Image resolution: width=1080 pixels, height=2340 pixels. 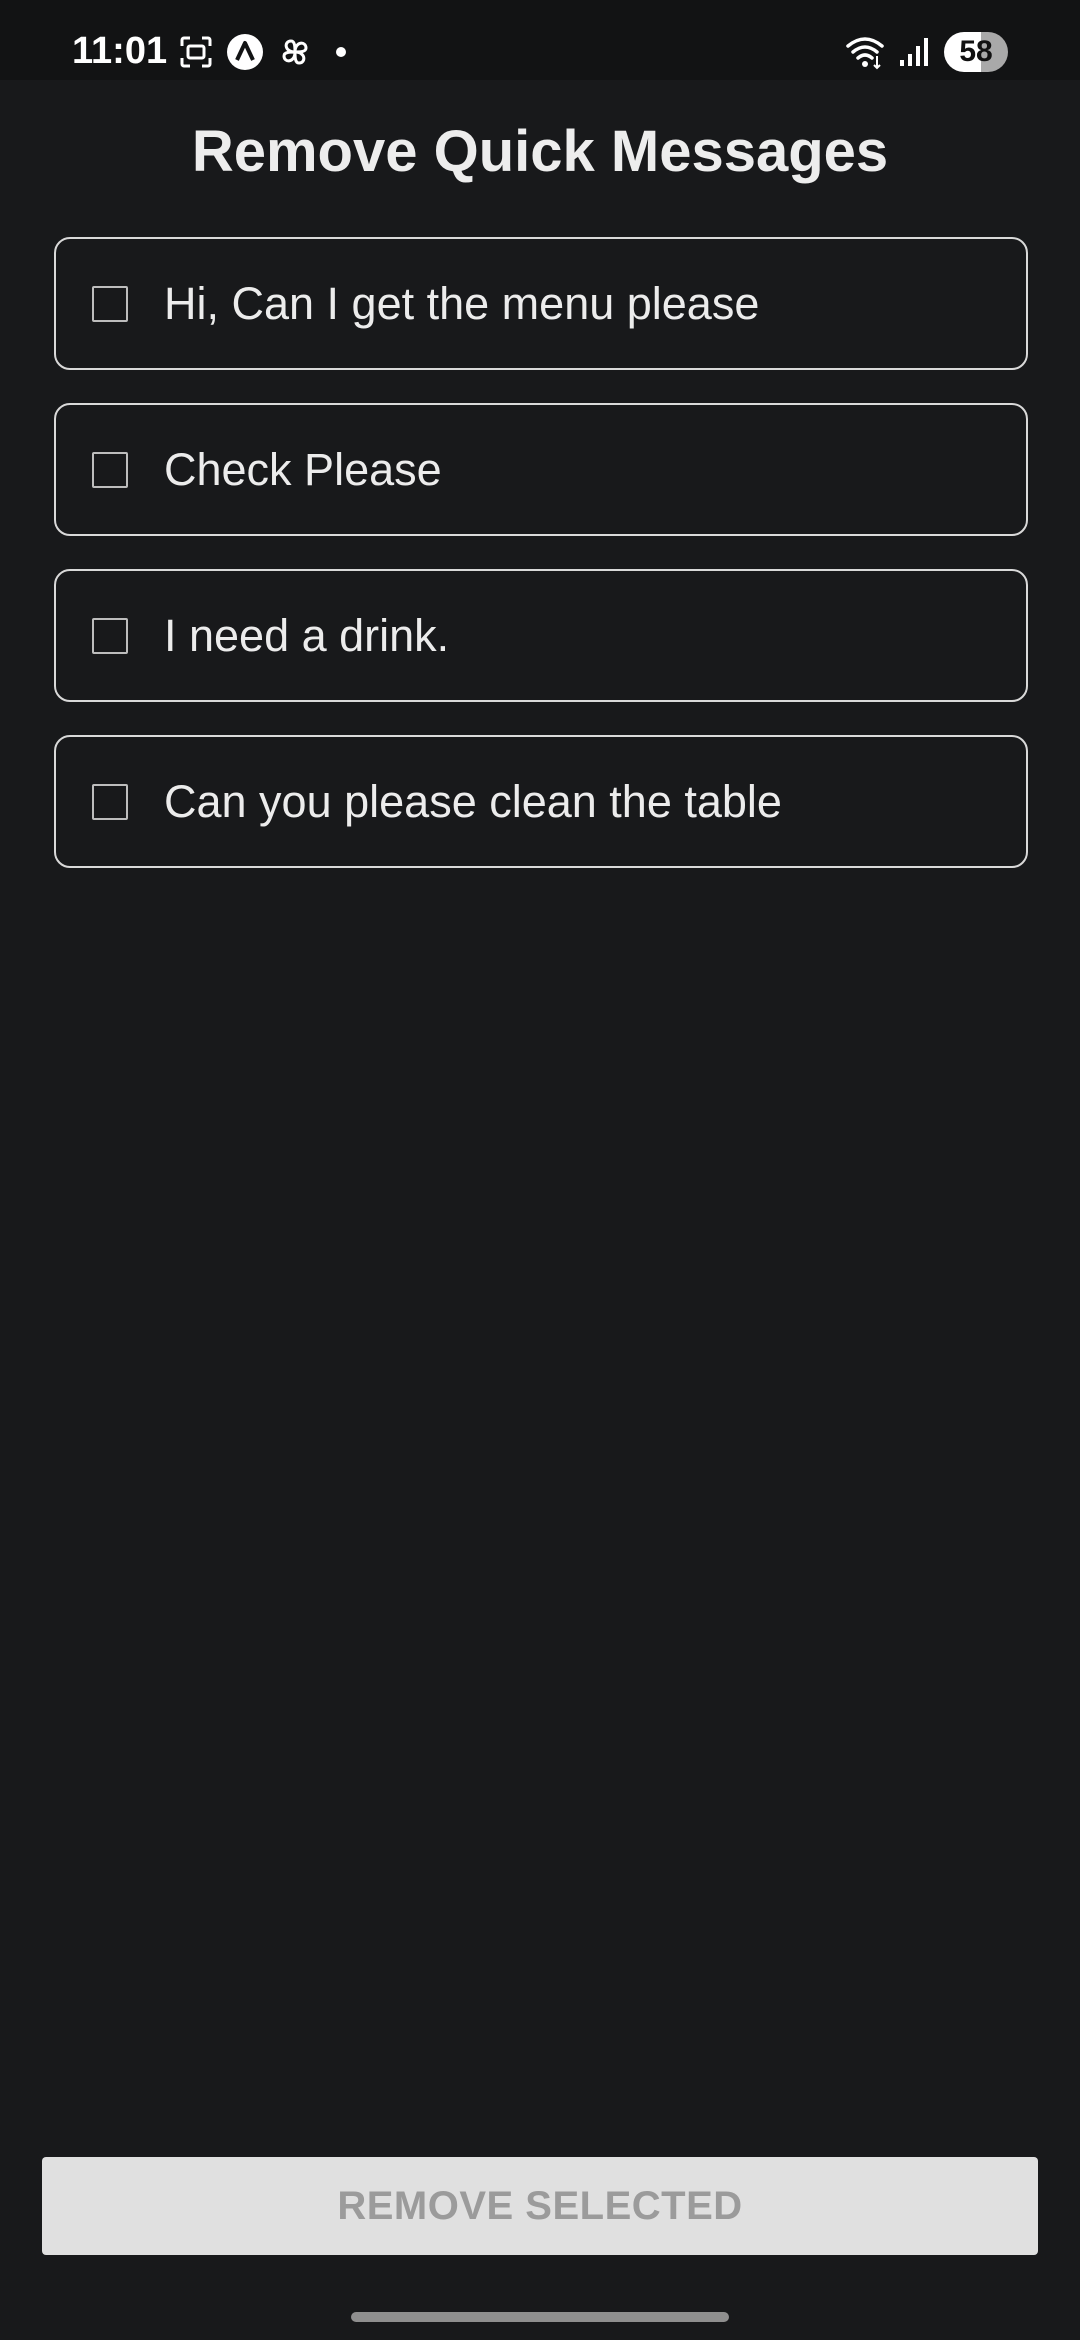 I want to click on quick-message-item: Check Please, so click(x=541, y=469).